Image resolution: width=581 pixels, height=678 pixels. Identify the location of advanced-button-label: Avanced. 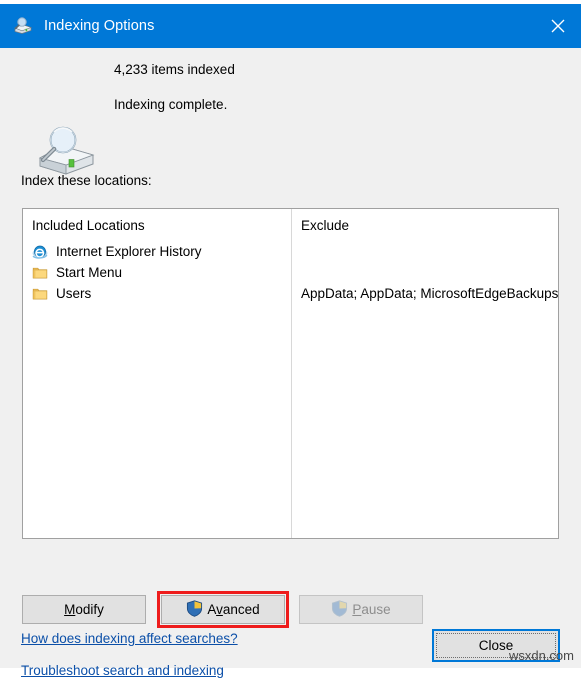
(233, 609).